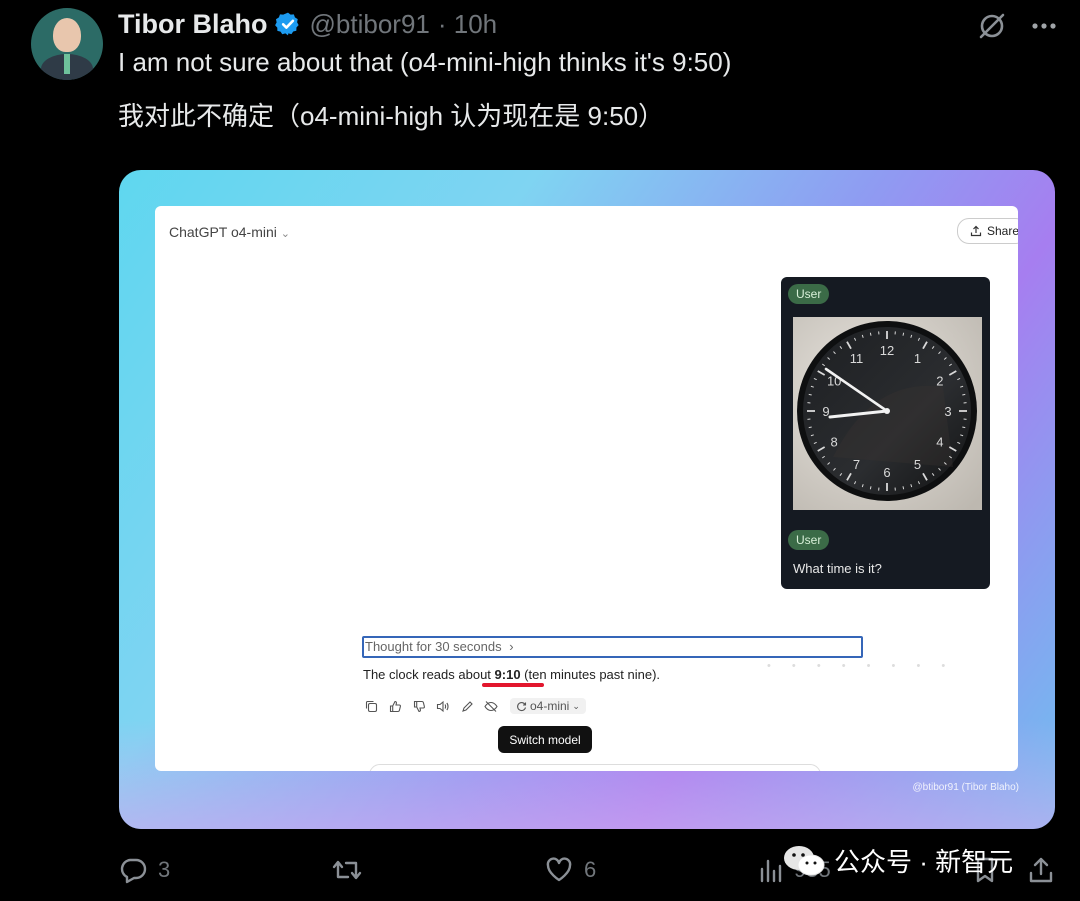  Describe the element at coordinates (834, 442) in the screenshot. I see `clock-numeral: 8` at that location.